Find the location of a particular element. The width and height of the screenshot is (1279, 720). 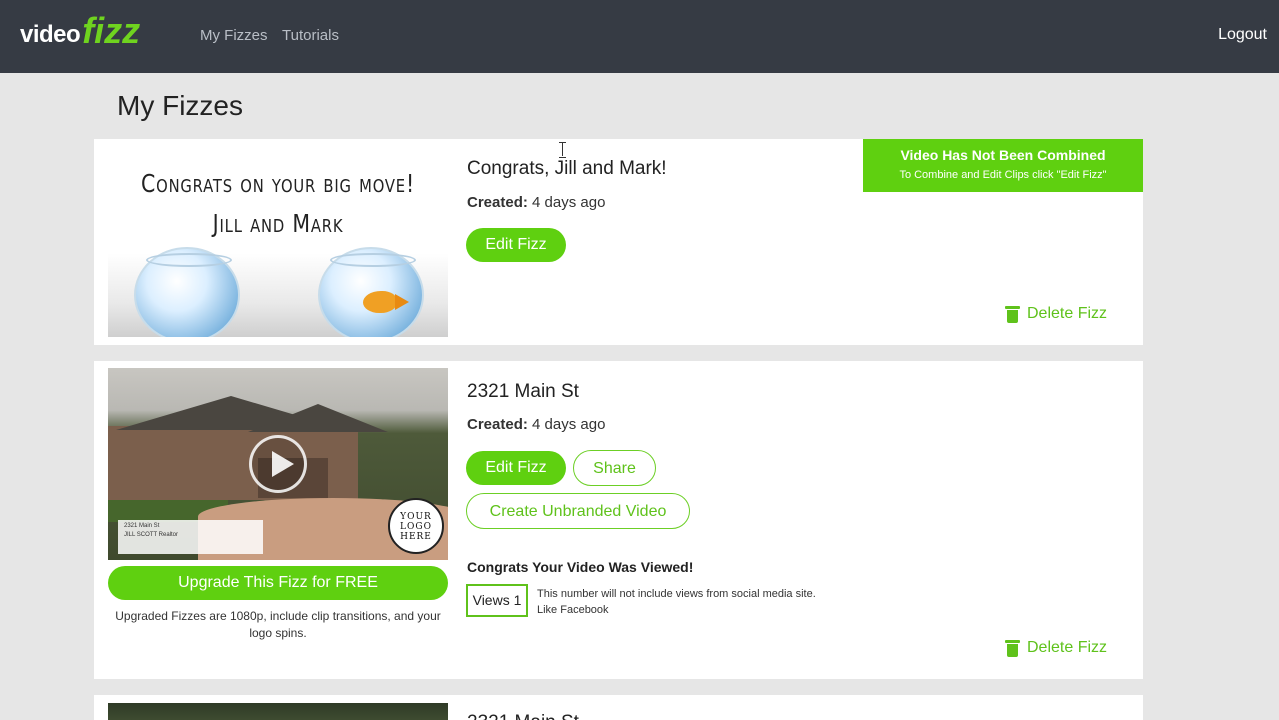

thumbnail-info-bar: 2321 Main St JILL SCOTT Realtor is located at coordinates (190, 537).